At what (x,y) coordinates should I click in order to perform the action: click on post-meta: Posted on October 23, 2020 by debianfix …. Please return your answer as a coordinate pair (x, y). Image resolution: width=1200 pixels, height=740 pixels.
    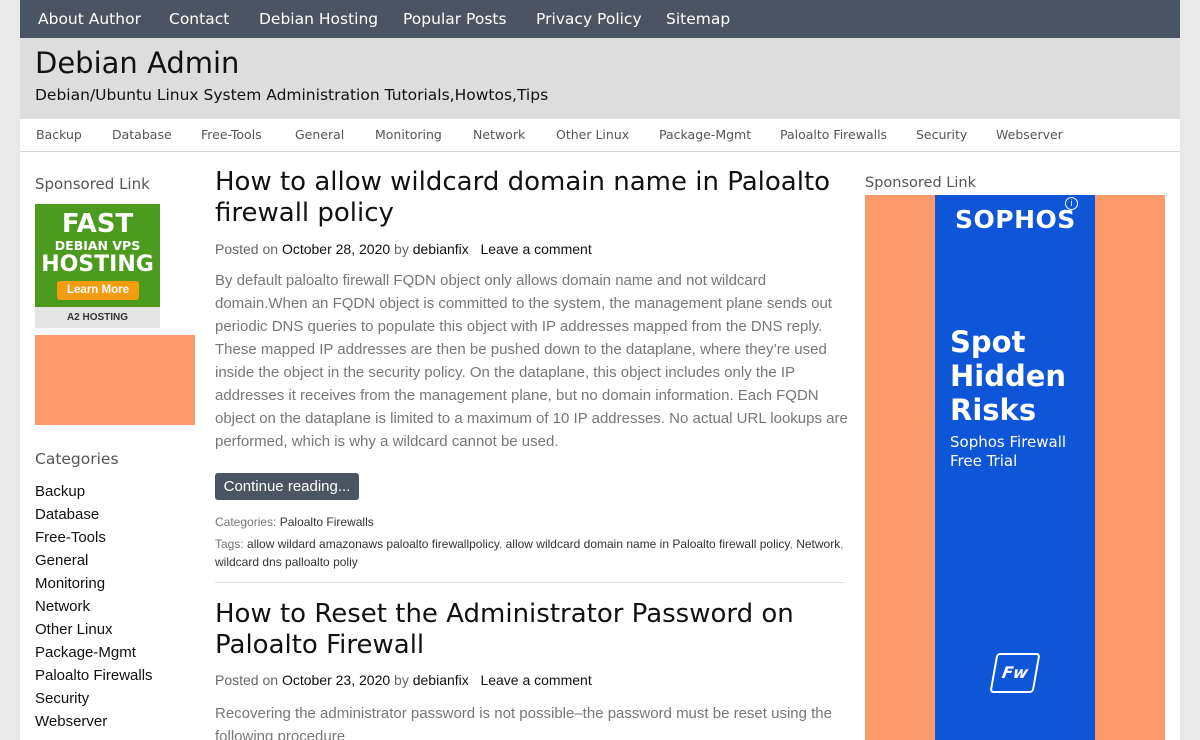
    Looking at the image, I should click on (403, 680).